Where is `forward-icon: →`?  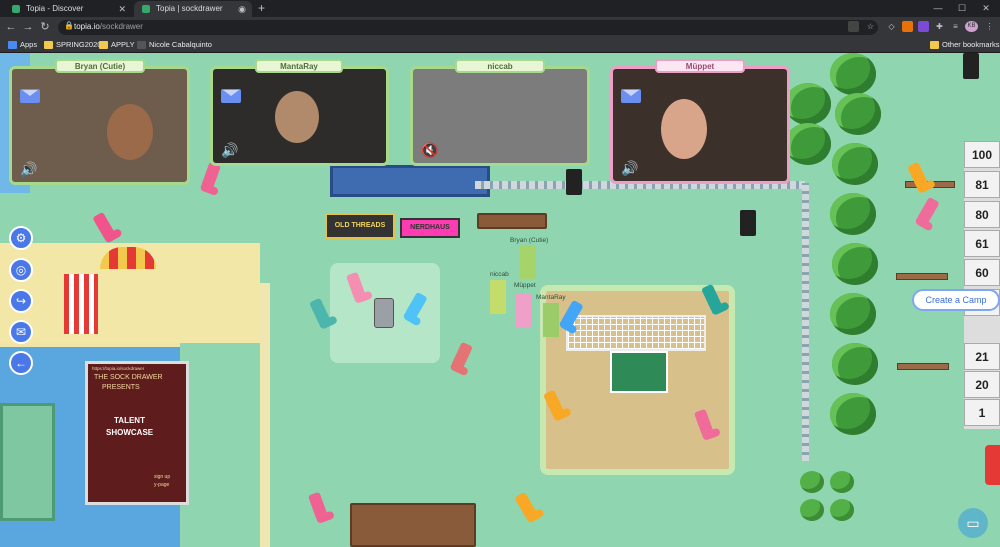
forward-icon: → is located at coordinates (28, 27).